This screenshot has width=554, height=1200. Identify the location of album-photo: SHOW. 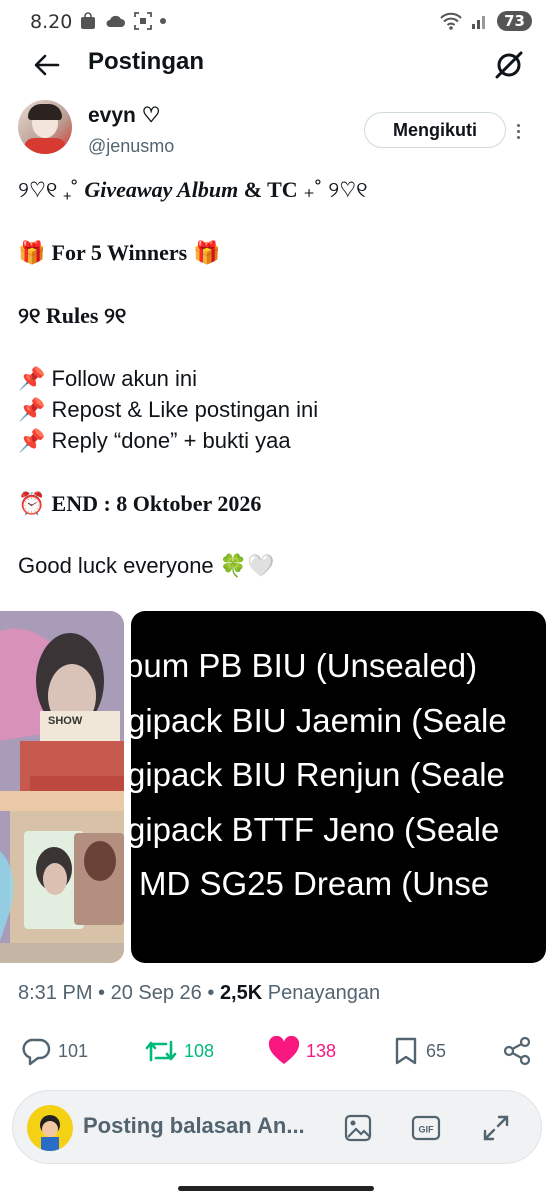
(62, 787).